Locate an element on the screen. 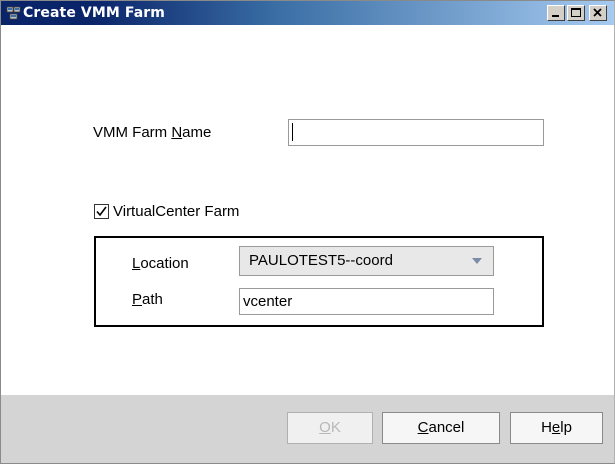  location-dropdown: PAULOTEST5--coord is located at coordinates (366, 261).